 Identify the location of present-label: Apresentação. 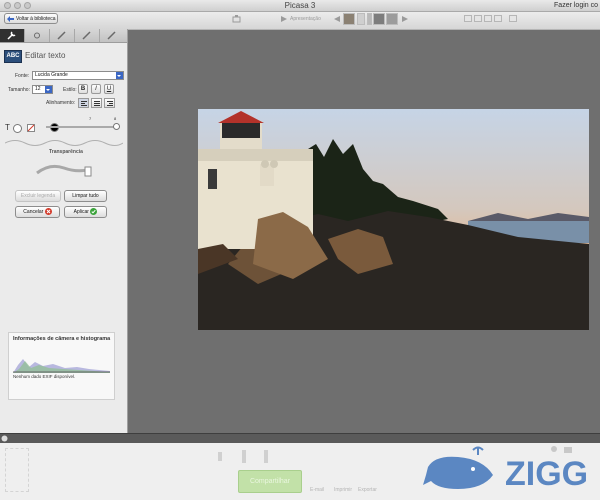
(305, 19).